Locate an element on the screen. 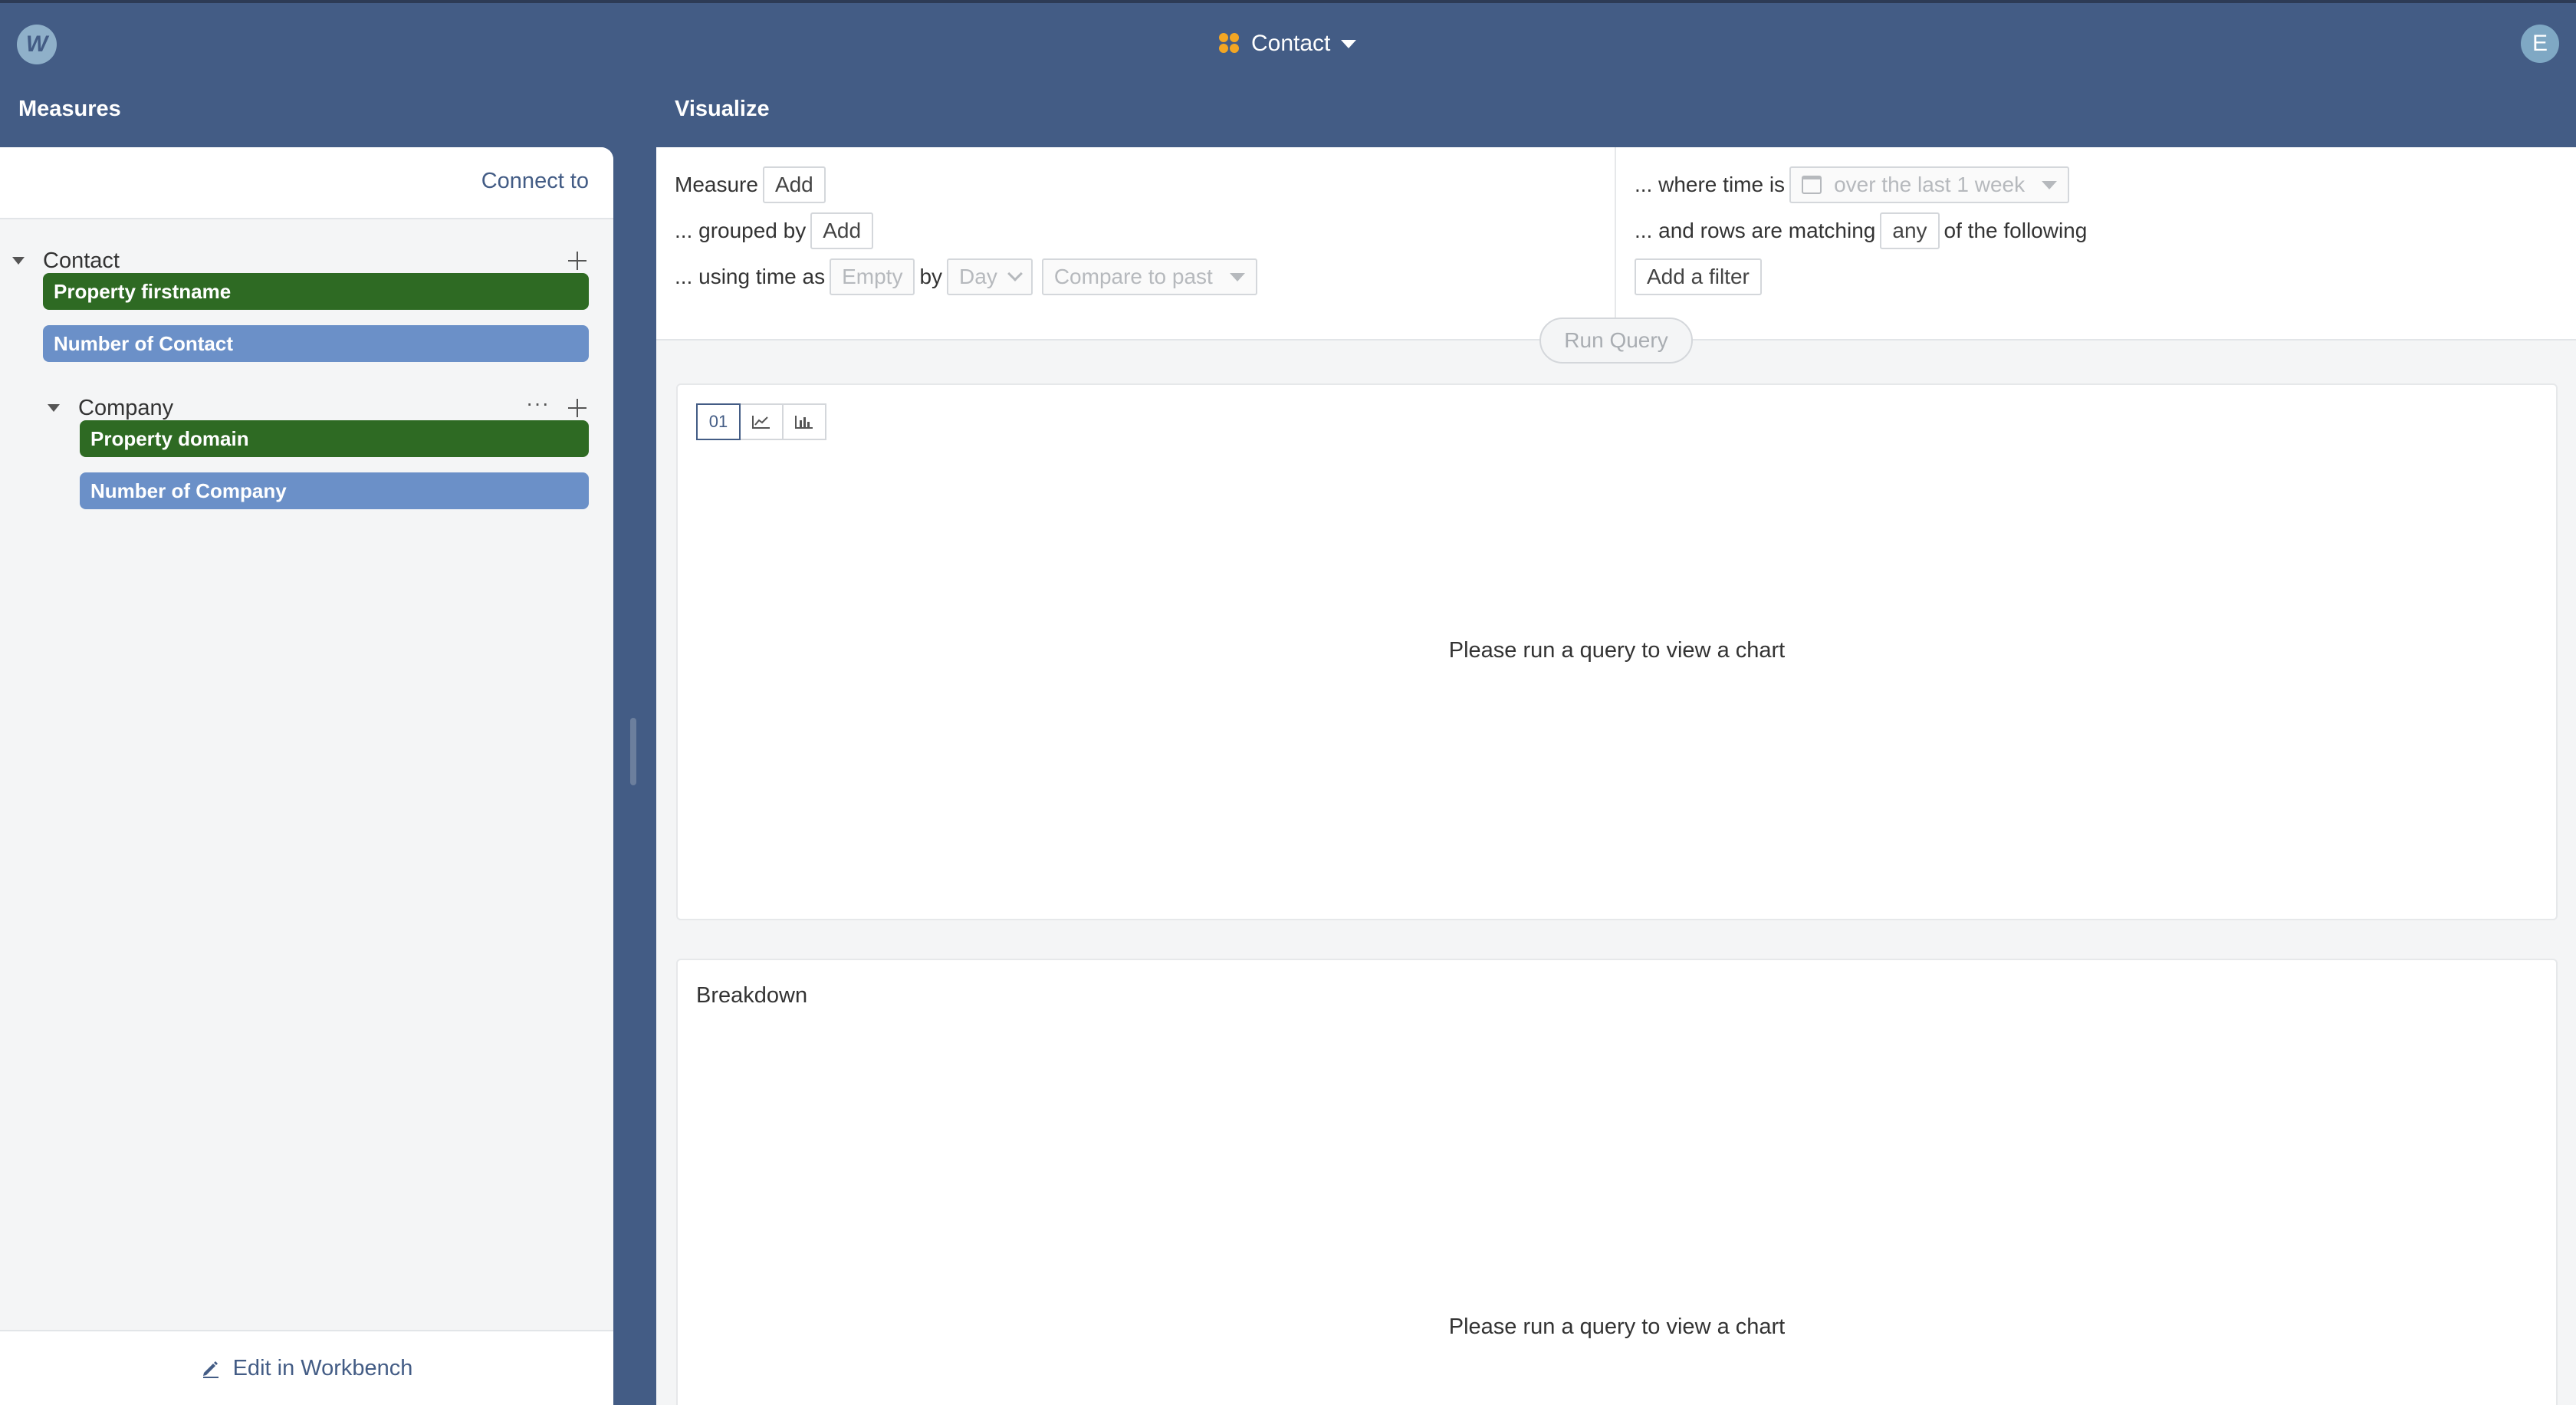 The width and height of the screenshot is (2576, 1405). rows-matching-label: ... and rows are matching is located at coordinates (1755, 231).